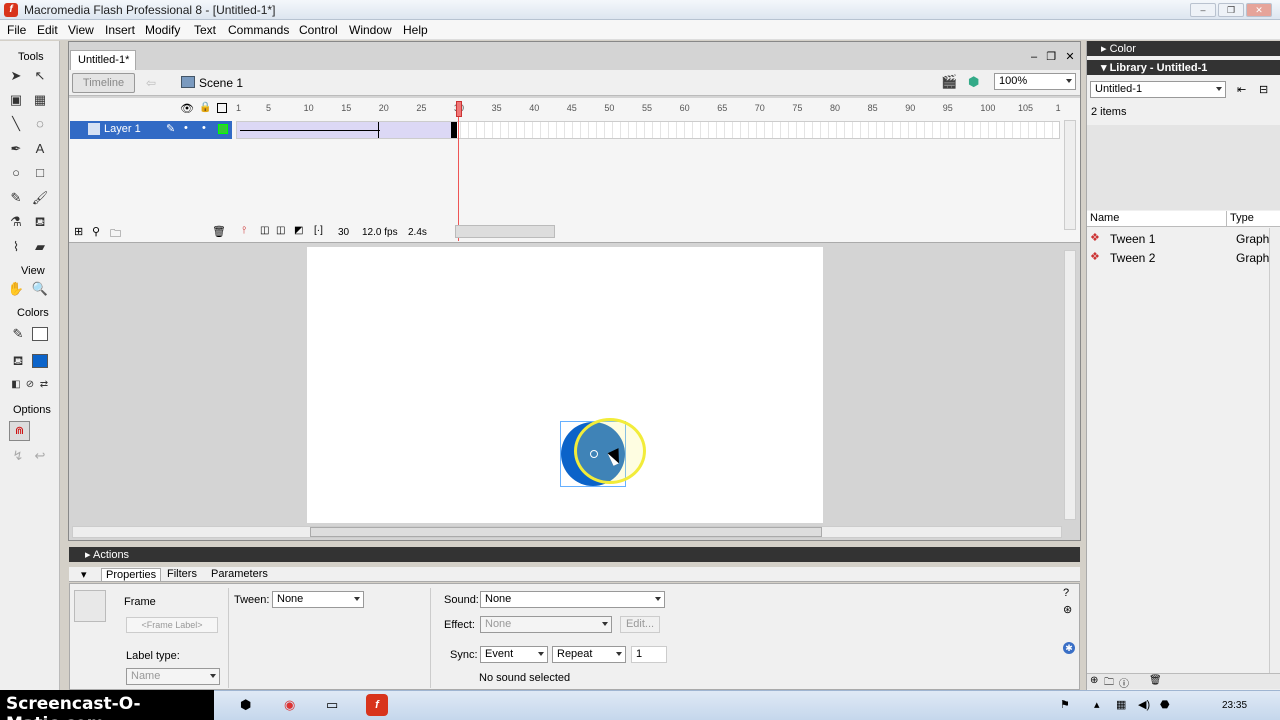 The width and height of the screenshot is (1280, 720). I want to click on tab-properties: Properties, so click(131, 574).